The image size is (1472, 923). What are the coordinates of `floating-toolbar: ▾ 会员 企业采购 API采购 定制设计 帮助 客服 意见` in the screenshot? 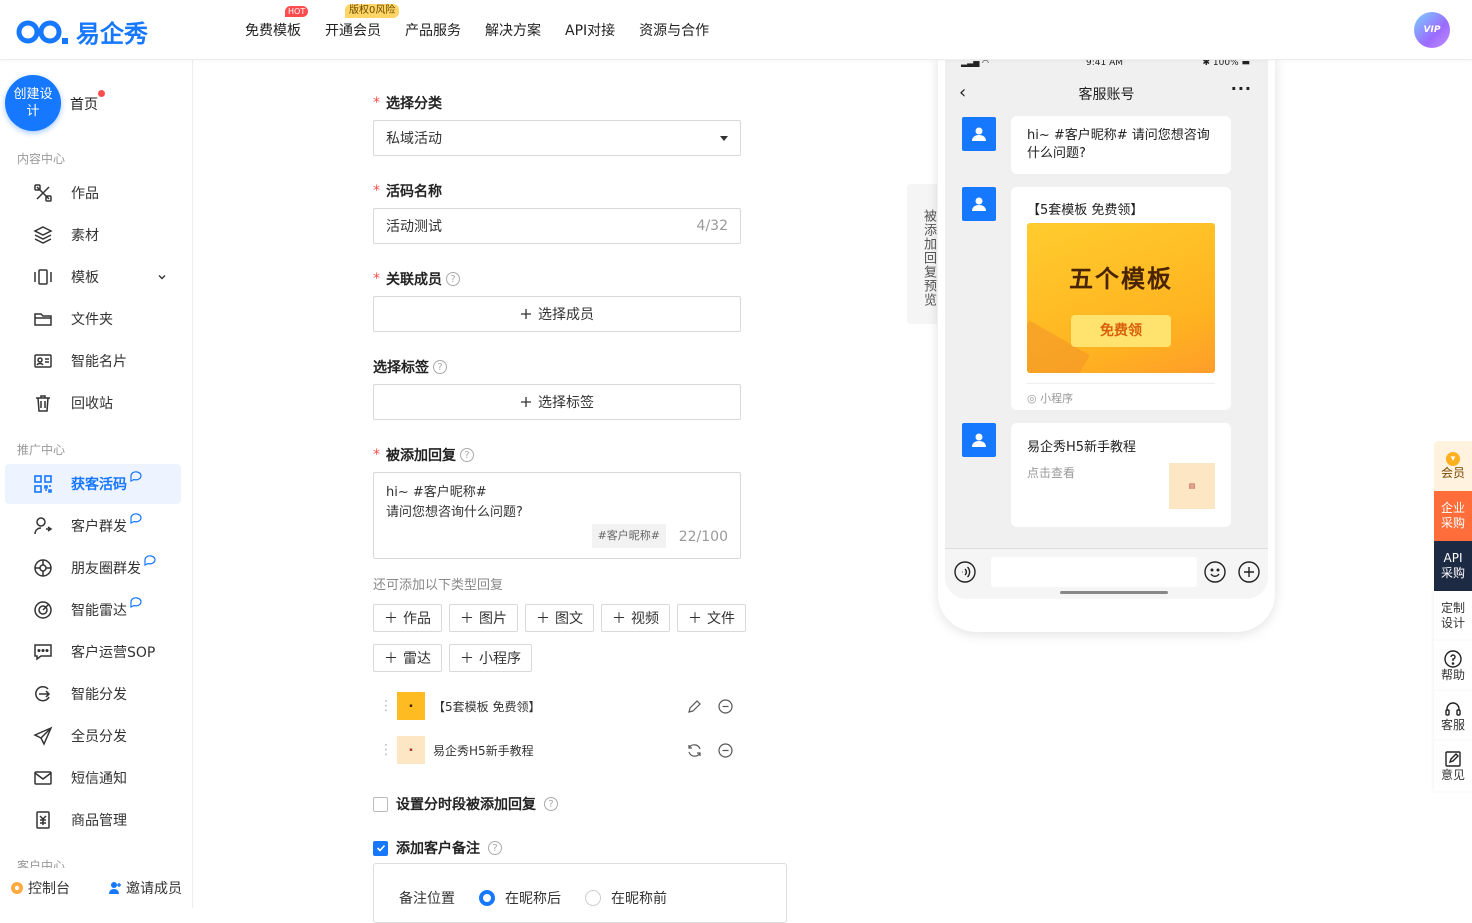 It's located at (1453, 616).